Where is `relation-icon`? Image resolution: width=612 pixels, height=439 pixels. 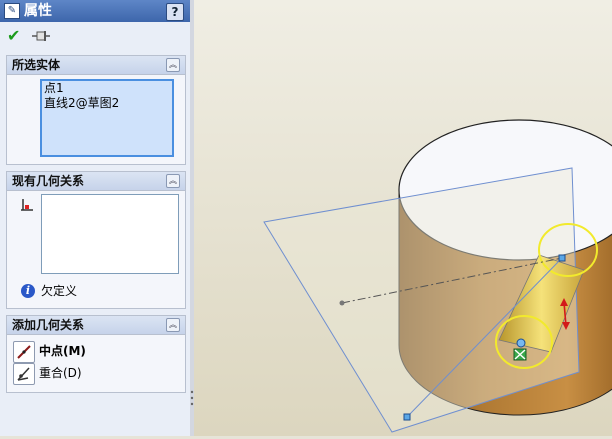
relation-icon is located at coordinates (27, 205).